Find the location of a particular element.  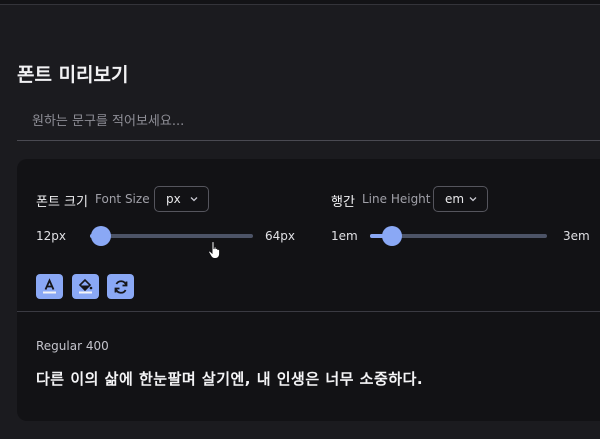

font-size-slider-thumb is located at coordinates (101, 236).